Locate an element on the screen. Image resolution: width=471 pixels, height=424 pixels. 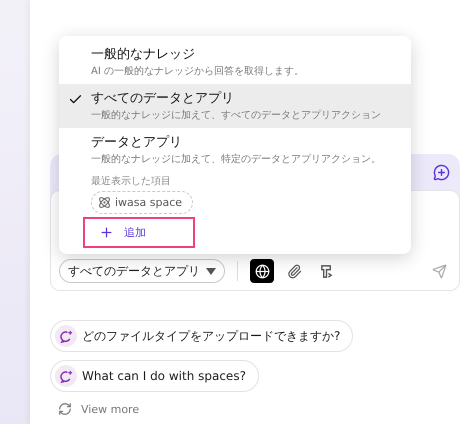
menu-item: すべてのデータとアプリ 一般的なナレッジに加えて、すべてのデータとアプリアクション is located at coordinates (235, 106).